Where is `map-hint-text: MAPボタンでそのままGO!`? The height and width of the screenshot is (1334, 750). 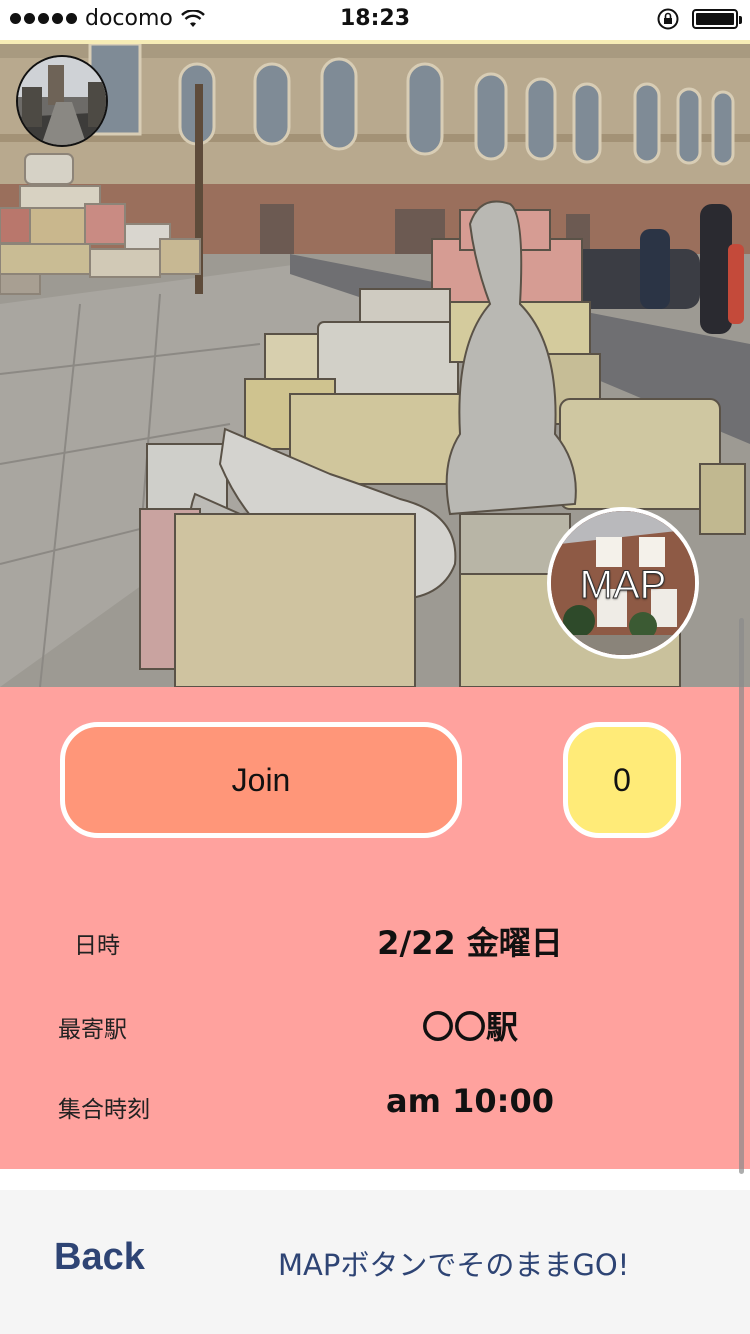
map-hint-text: MAPボタンでそのままGO! is located at coordinates (454, 1265).